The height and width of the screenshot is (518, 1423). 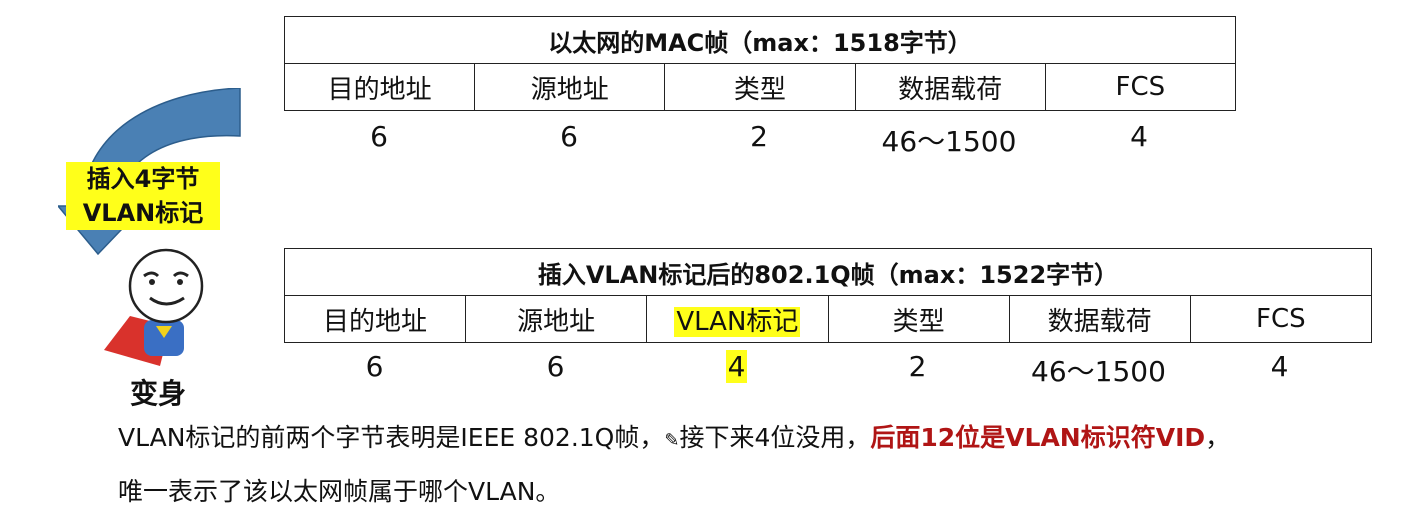 I want to click on vlan-size-src: 6, so click(x=555, y=366).